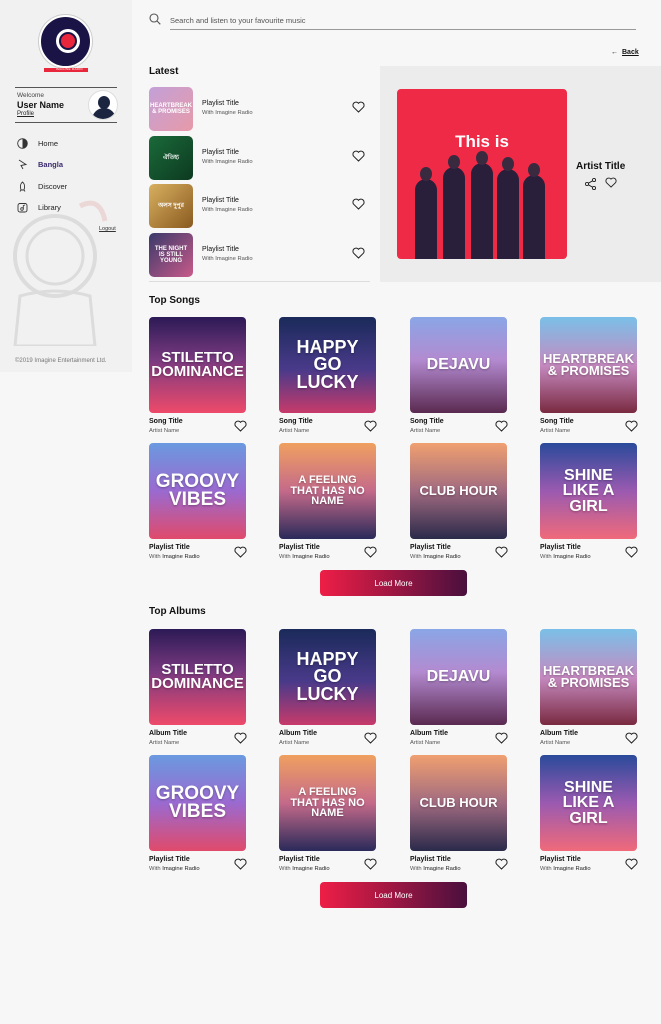  Describe the element at coordinates (25, 114) in the screenshot. I see `profile-link: Profile` at that location.